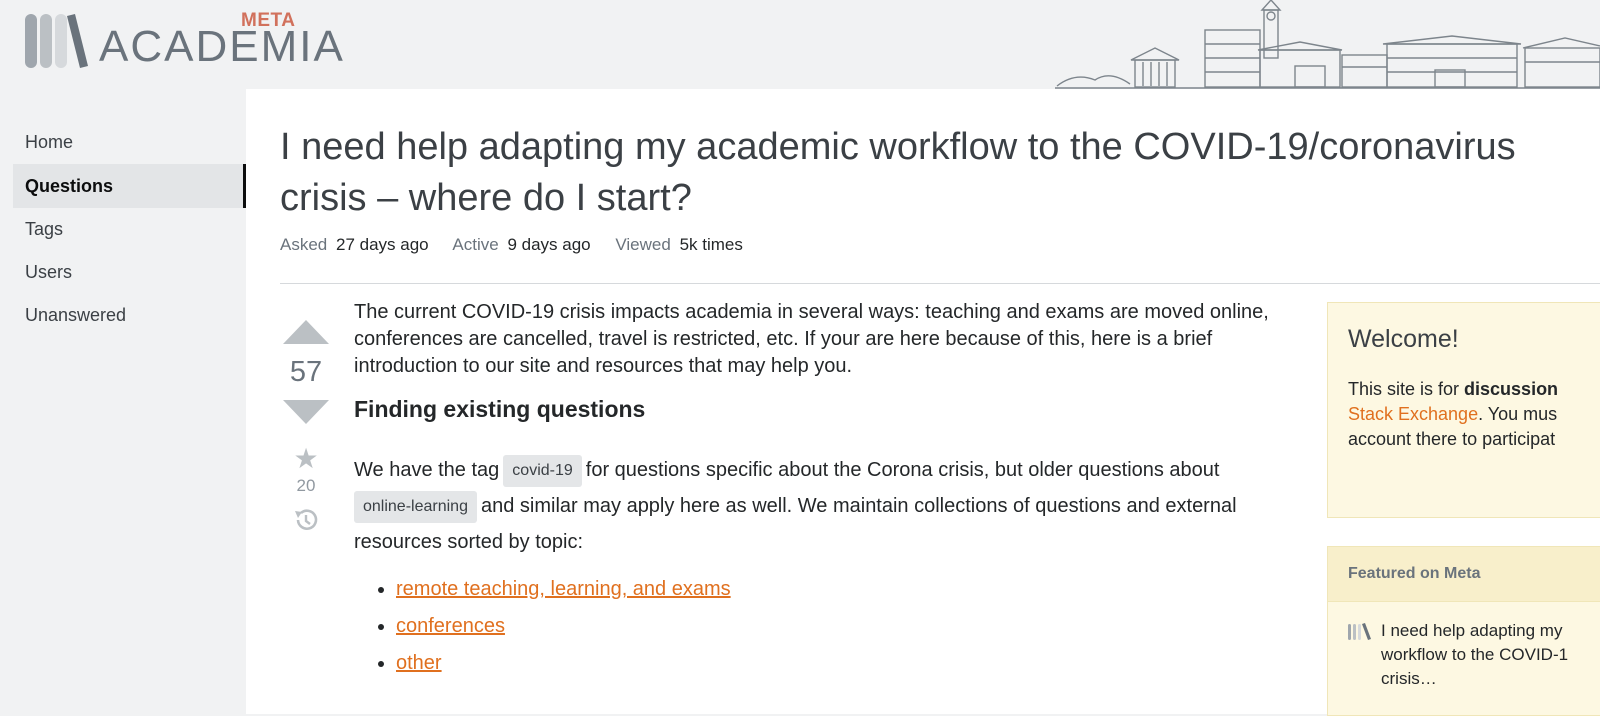 The image size is (1600, 716). What do you see at coordinates (304, 244) in the screenshot?
I see `asked-label: Asked` at bounding box center [304, 244].